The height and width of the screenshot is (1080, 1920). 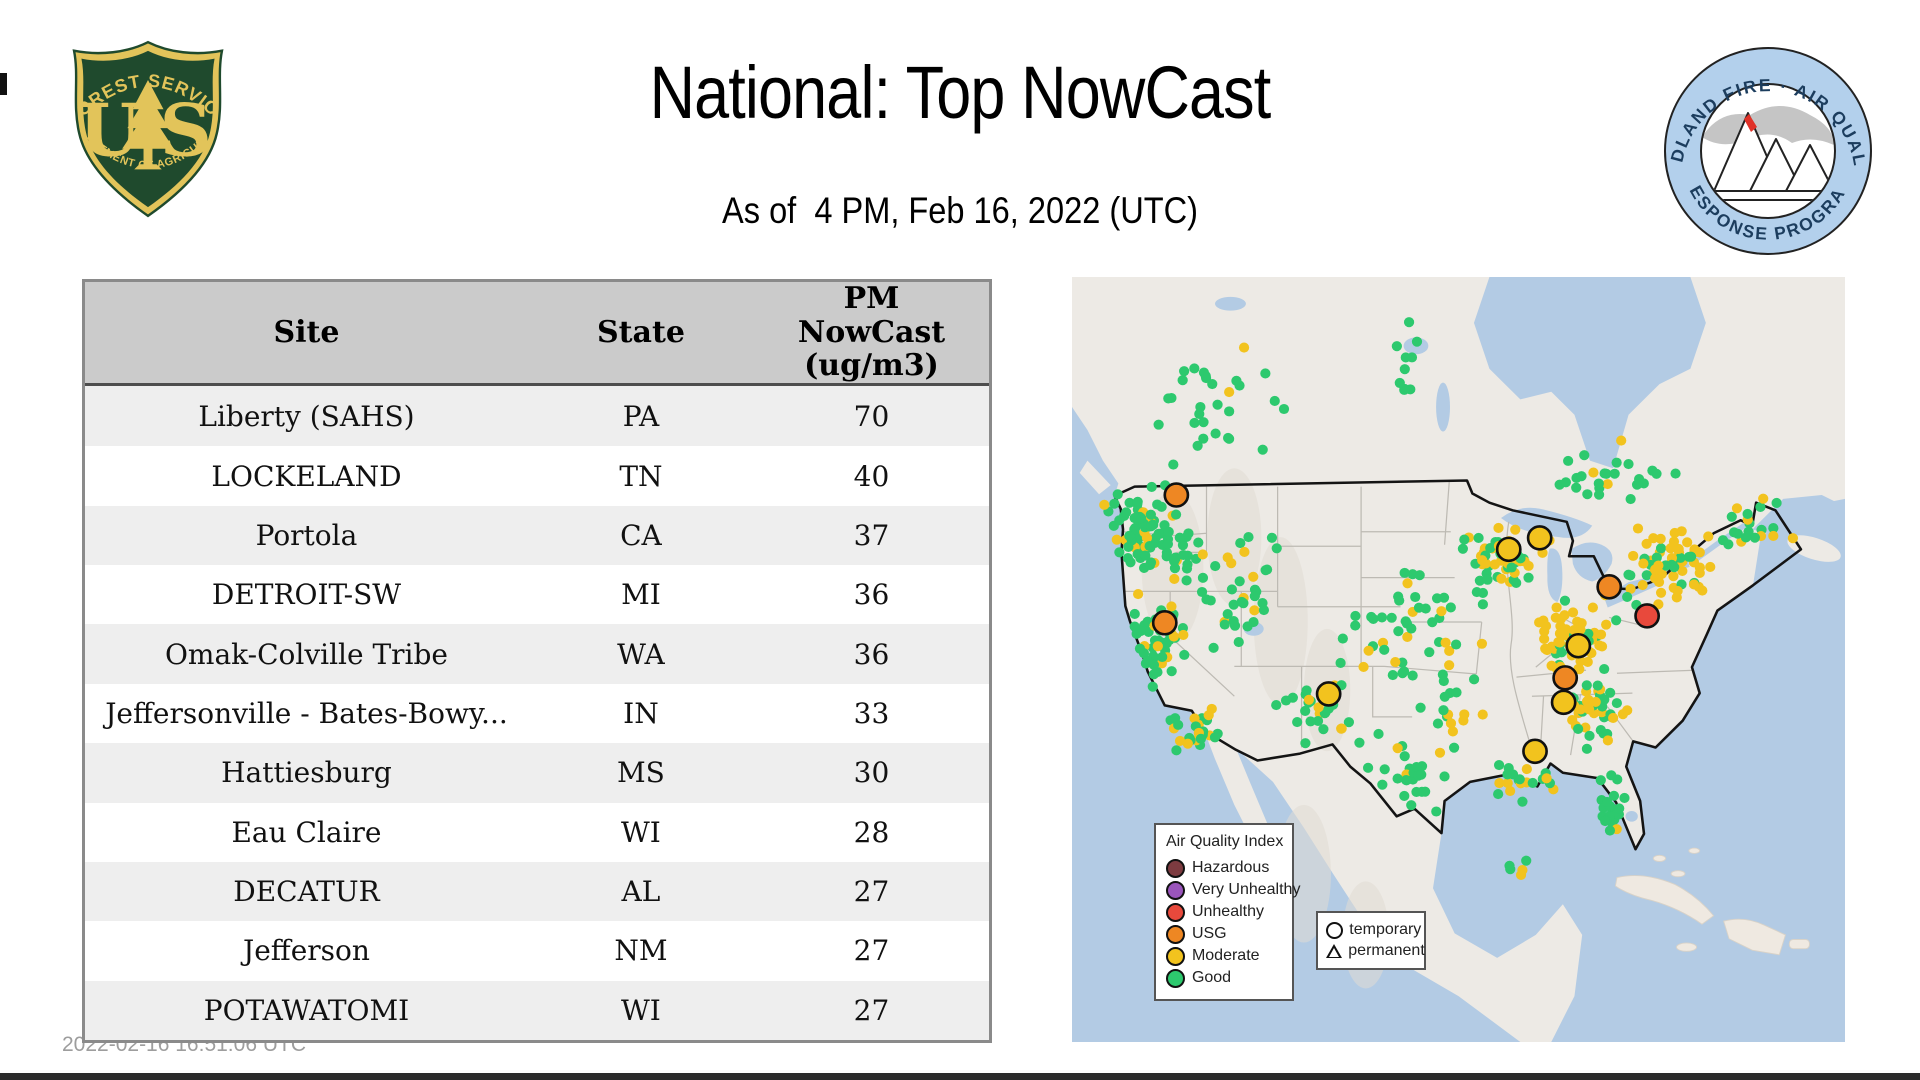 I want to click on aqi-legend-item: Very Unhealthy, so click(x=1232, y=890).